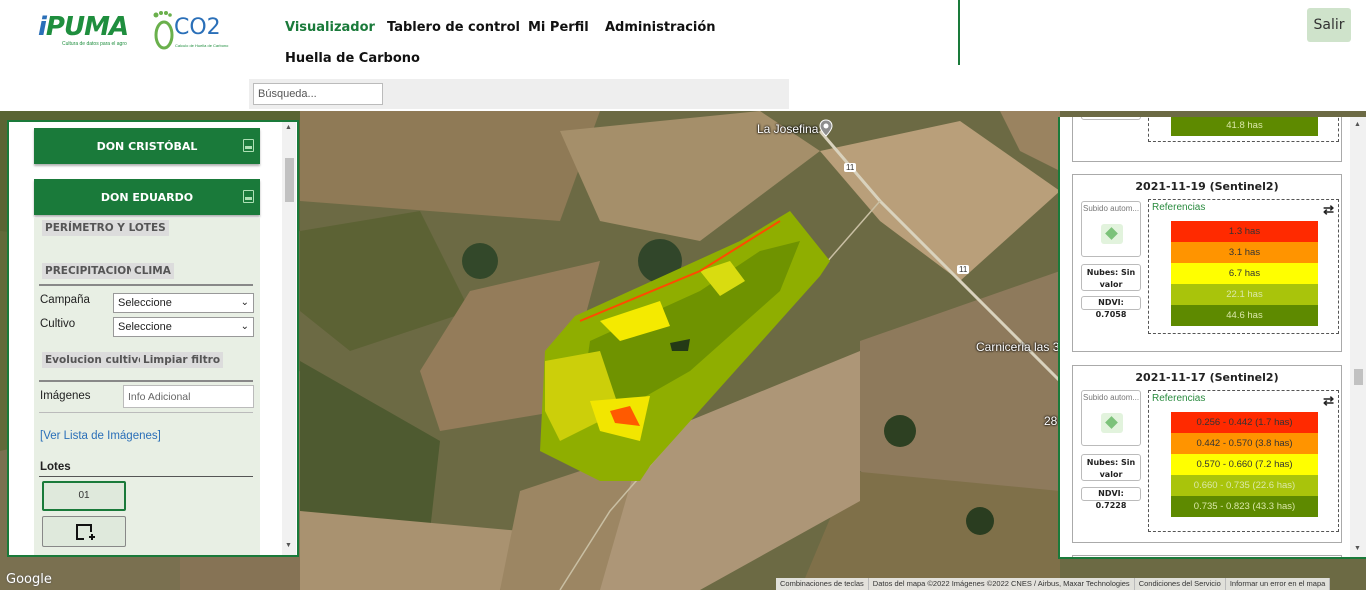  I want to click on header-divider, so click(959, 32).